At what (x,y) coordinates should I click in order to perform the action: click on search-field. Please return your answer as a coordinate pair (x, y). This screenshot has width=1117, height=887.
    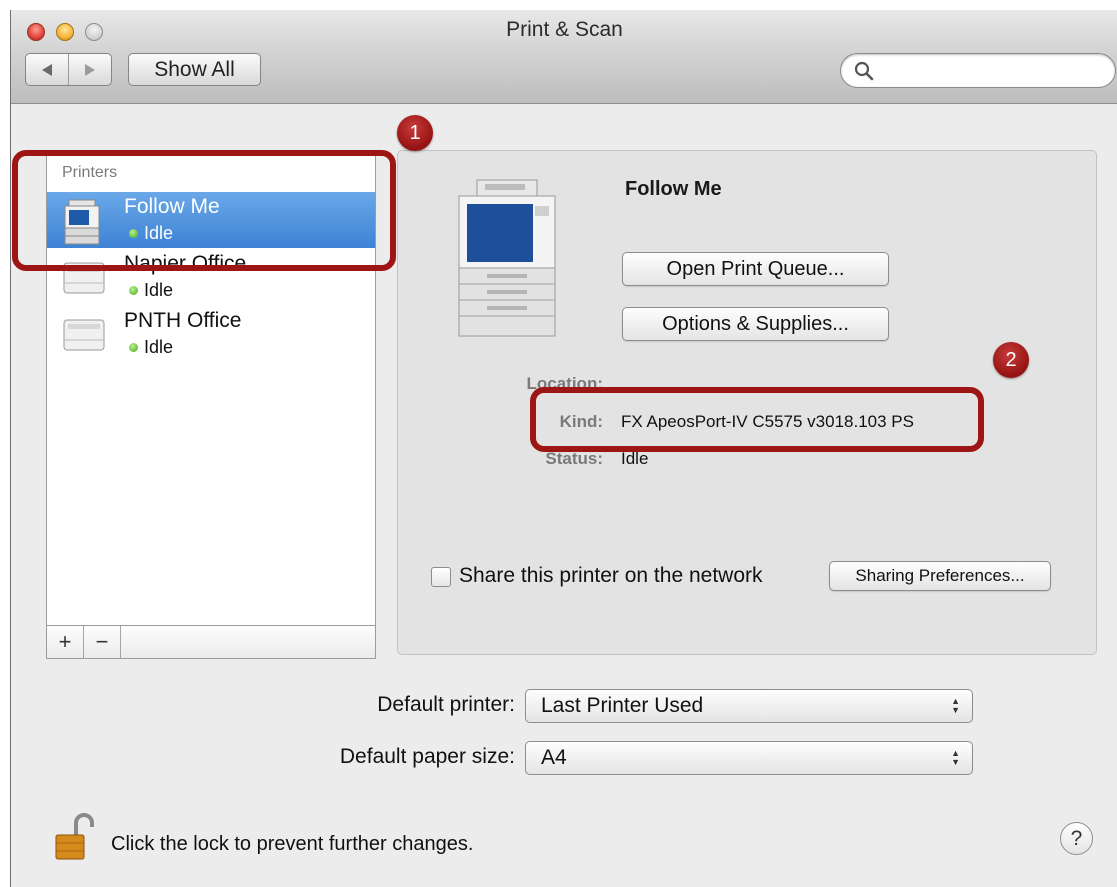
    Looking at the image, I should click on (978, 70).